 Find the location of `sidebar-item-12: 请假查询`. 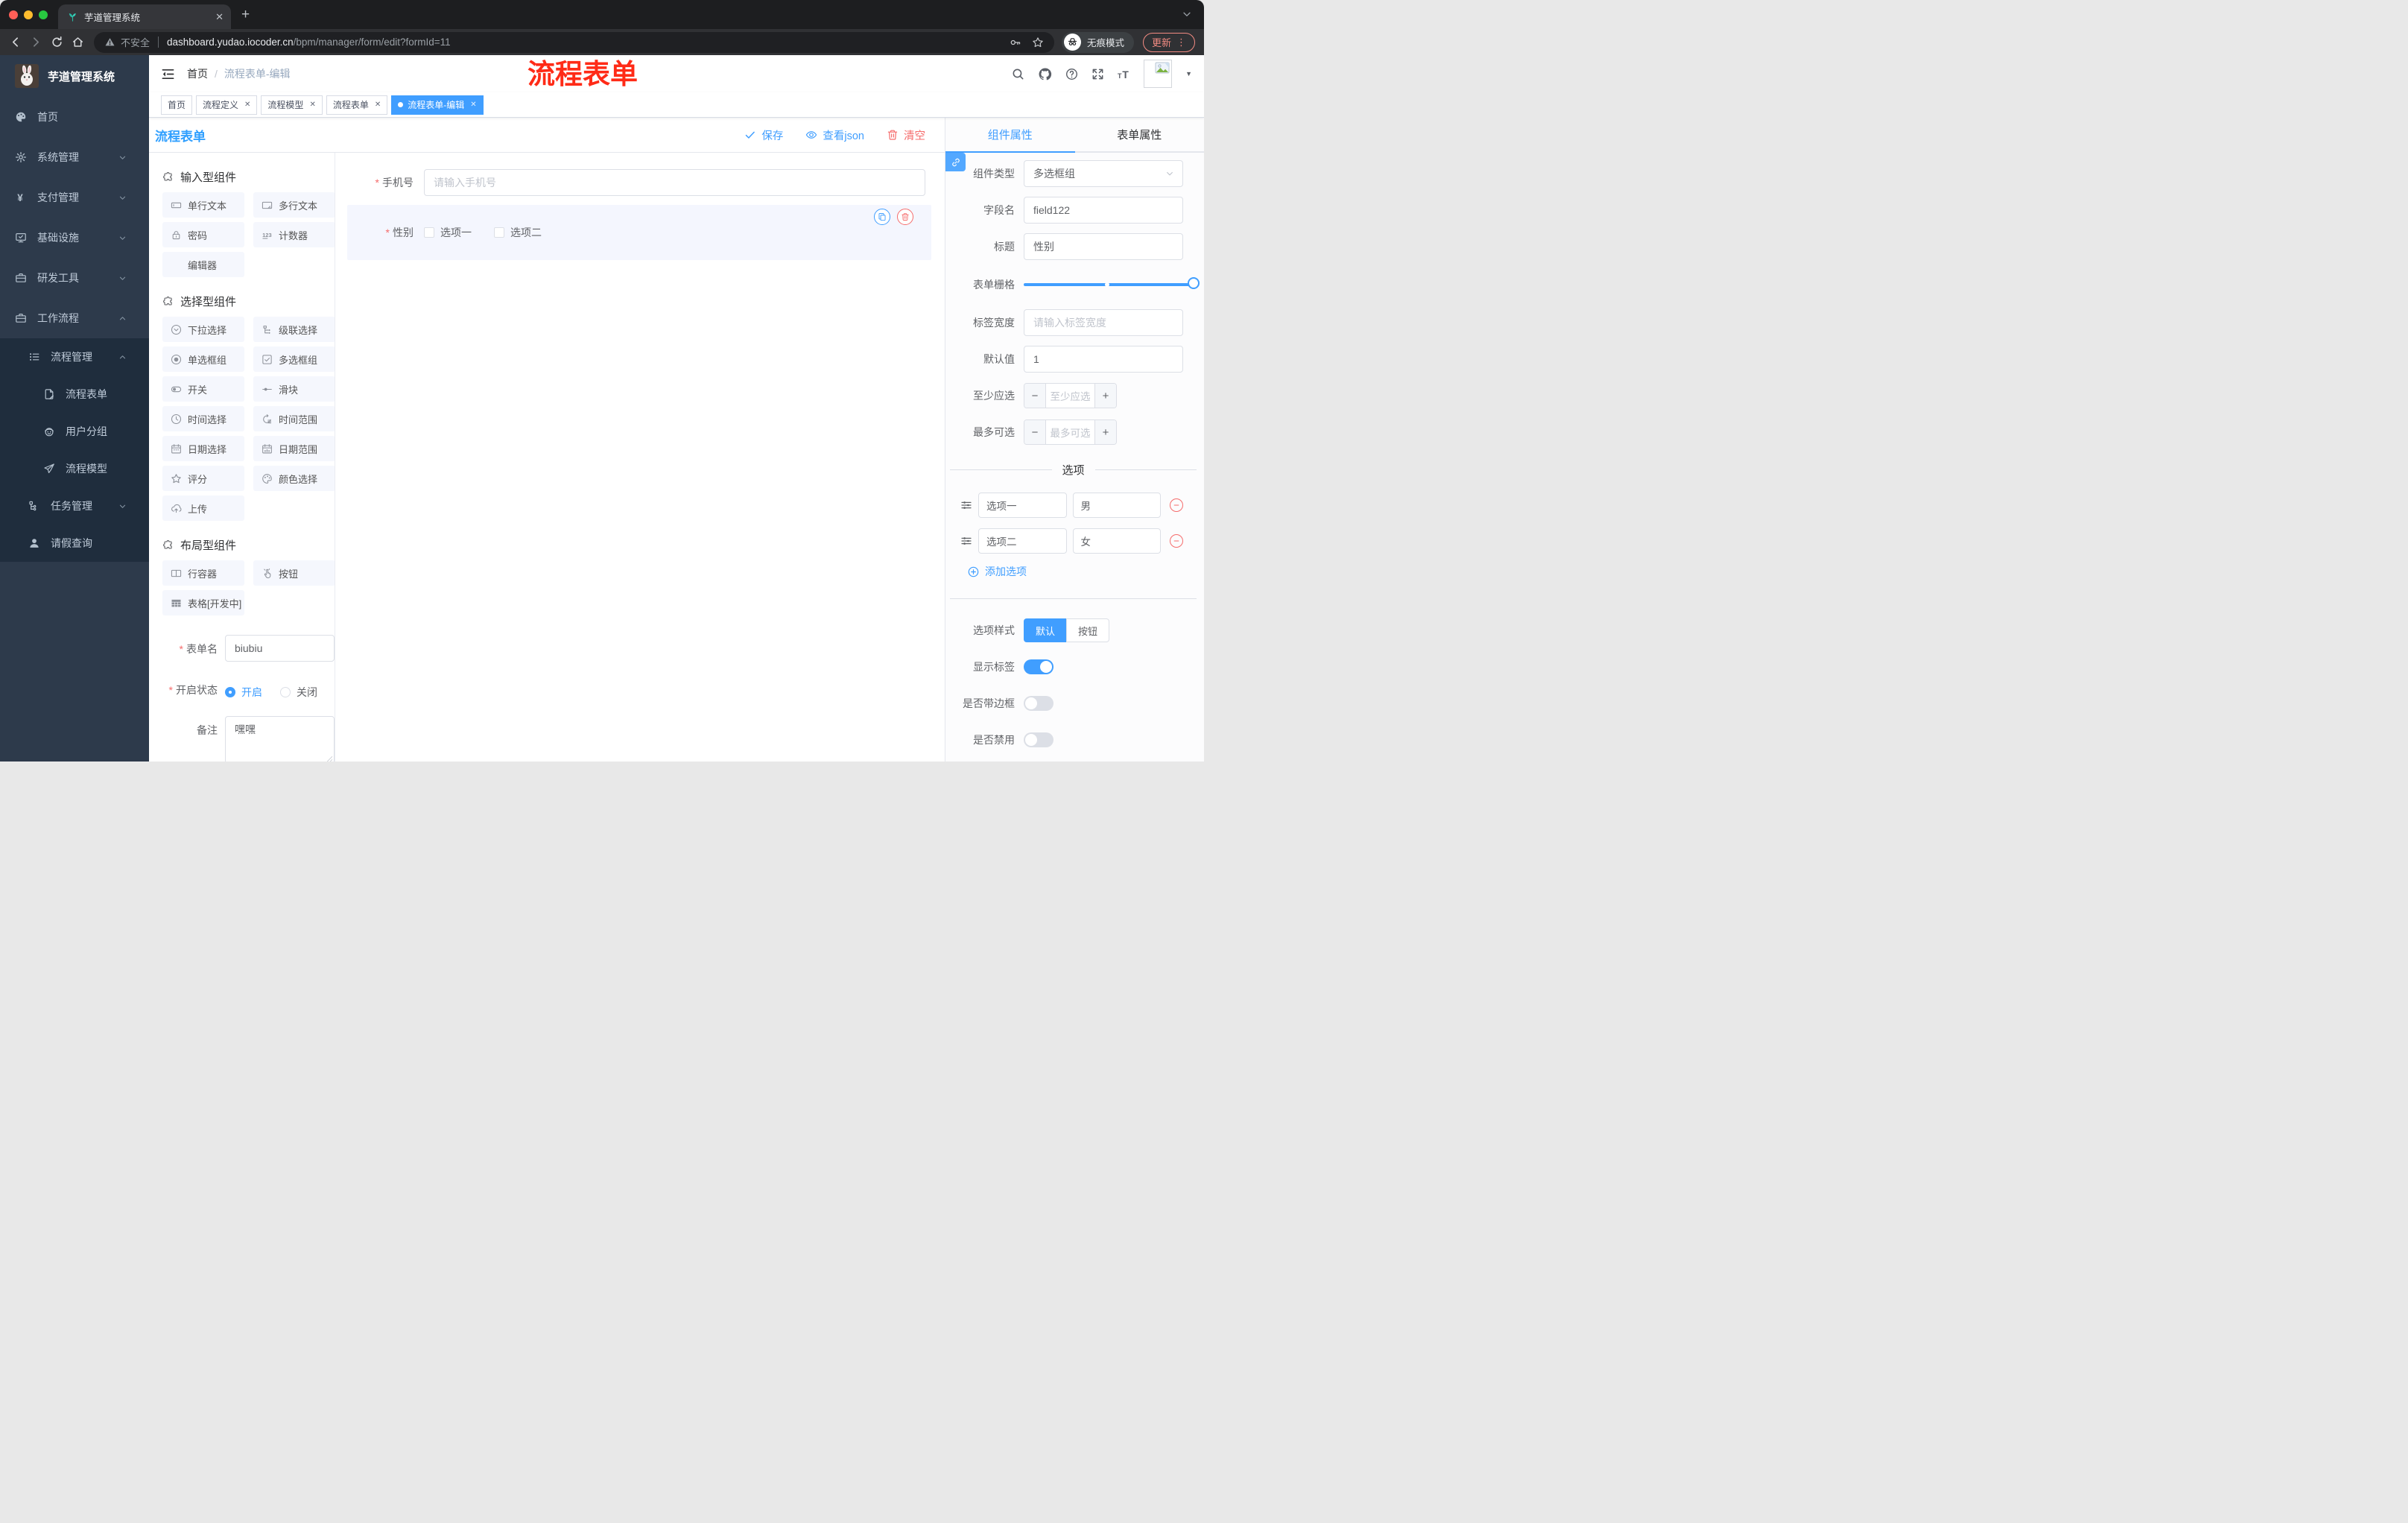

sidebar-item-12: 请假查询 is located at coordinates (74, 543).